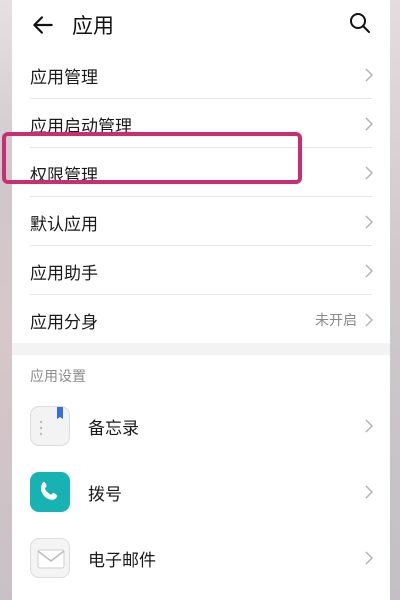  Describe the element at coordinates (50, 558) in the screenshot. I see `email-icon` at that location.